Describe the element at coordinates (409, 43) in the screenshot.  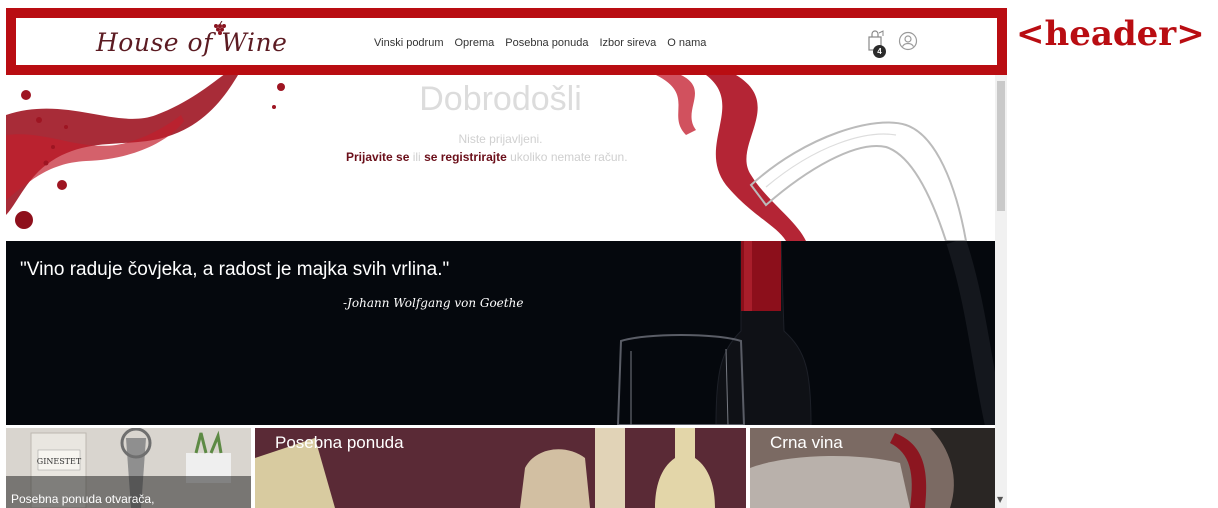
I see `nav-item-vinski-podrum: Vinski podrum` at that location.